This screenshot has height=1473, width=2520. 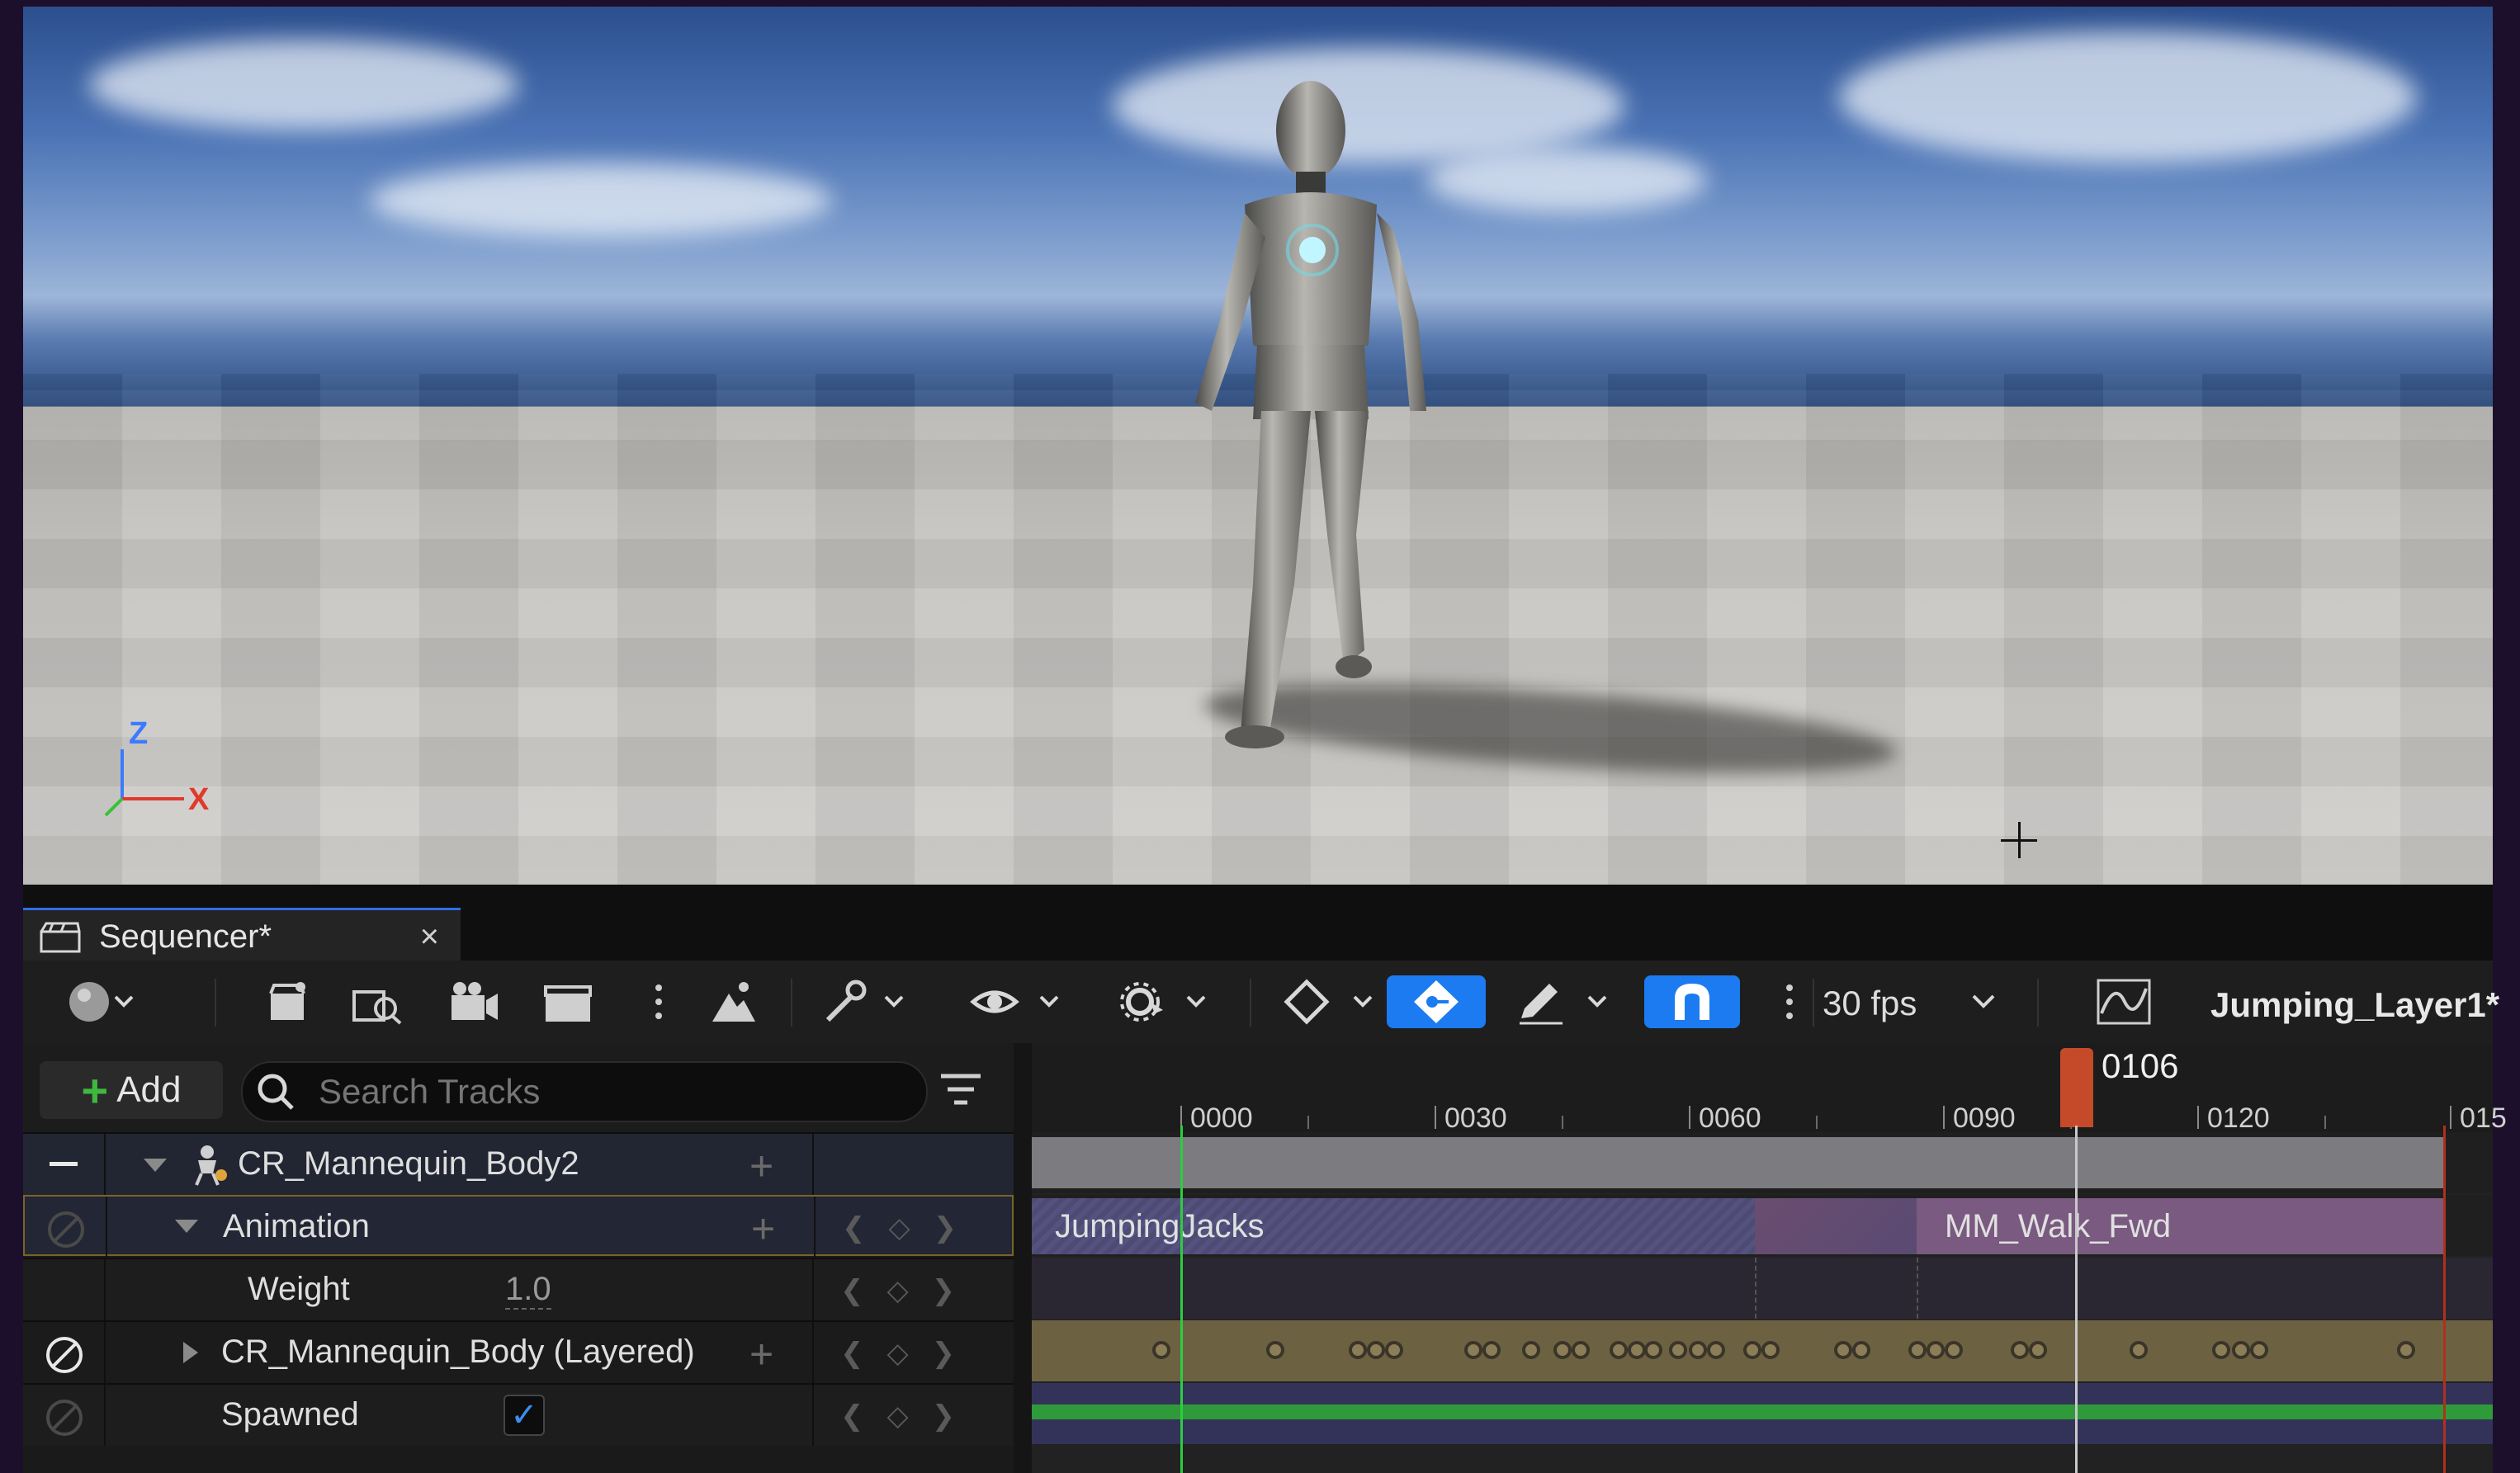 What do you see at coordinates (568, 1002) in the screenshot?
I see `clapper-button` at bounding box center [568, 1002].